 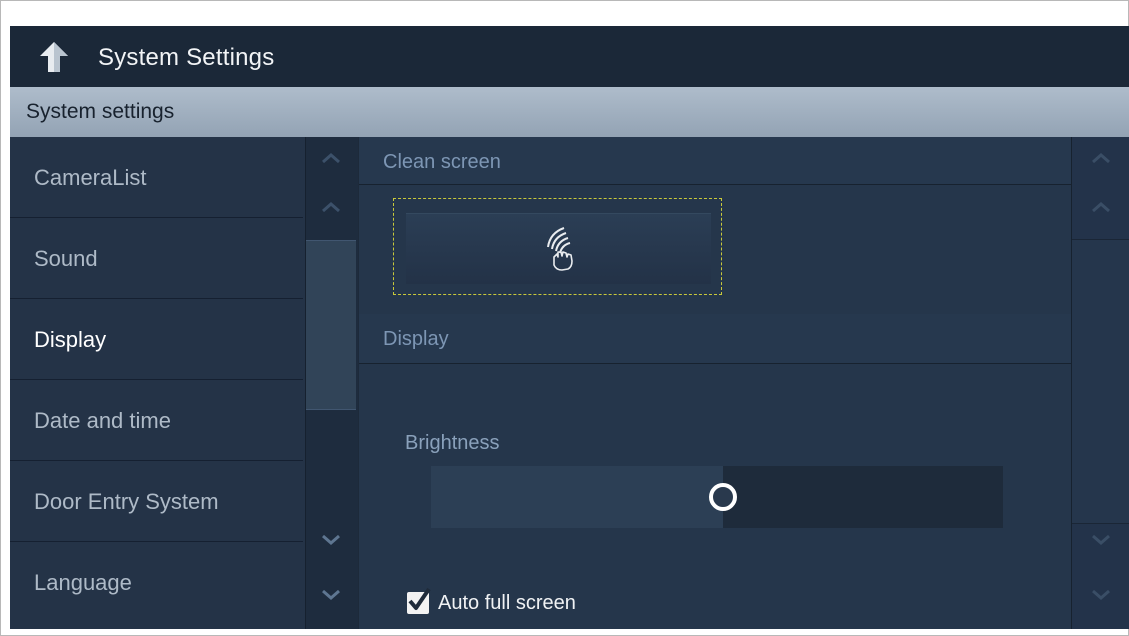 I want to click on auto-full-screen-checkbox, so click(x=419, y=600).